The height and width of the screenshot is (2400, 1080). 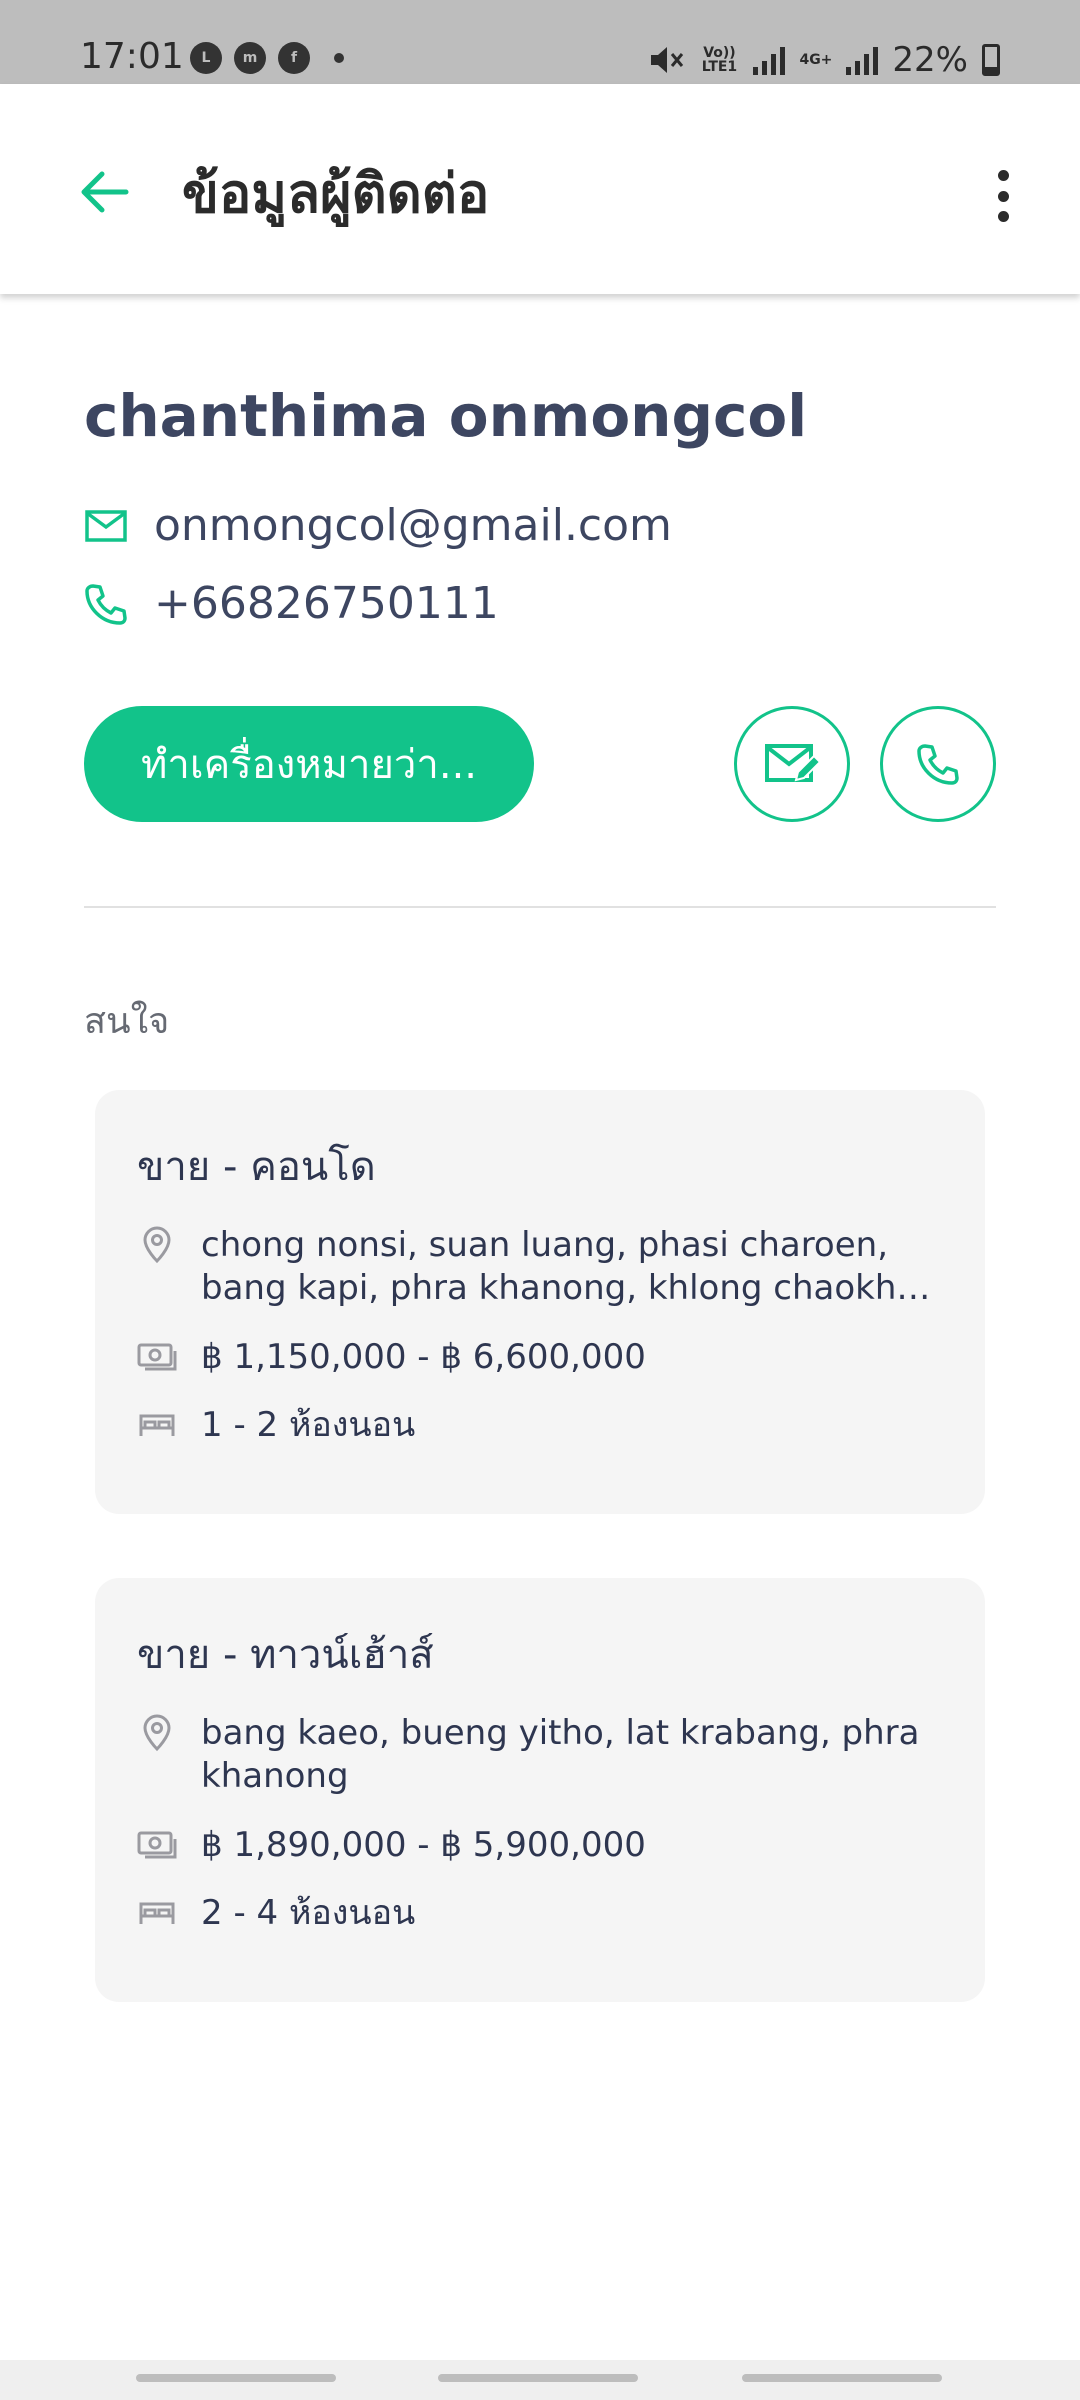 I want to click on more-options-button, so click(x=1003, y=196).